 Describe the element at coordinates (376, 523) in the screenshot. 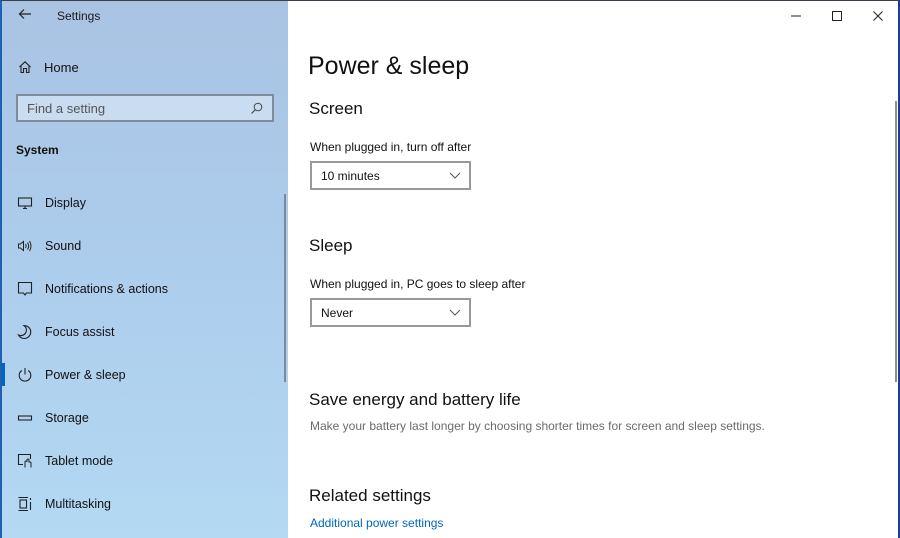

I see `additional-power-settings-link: Additional power settings` at that location.